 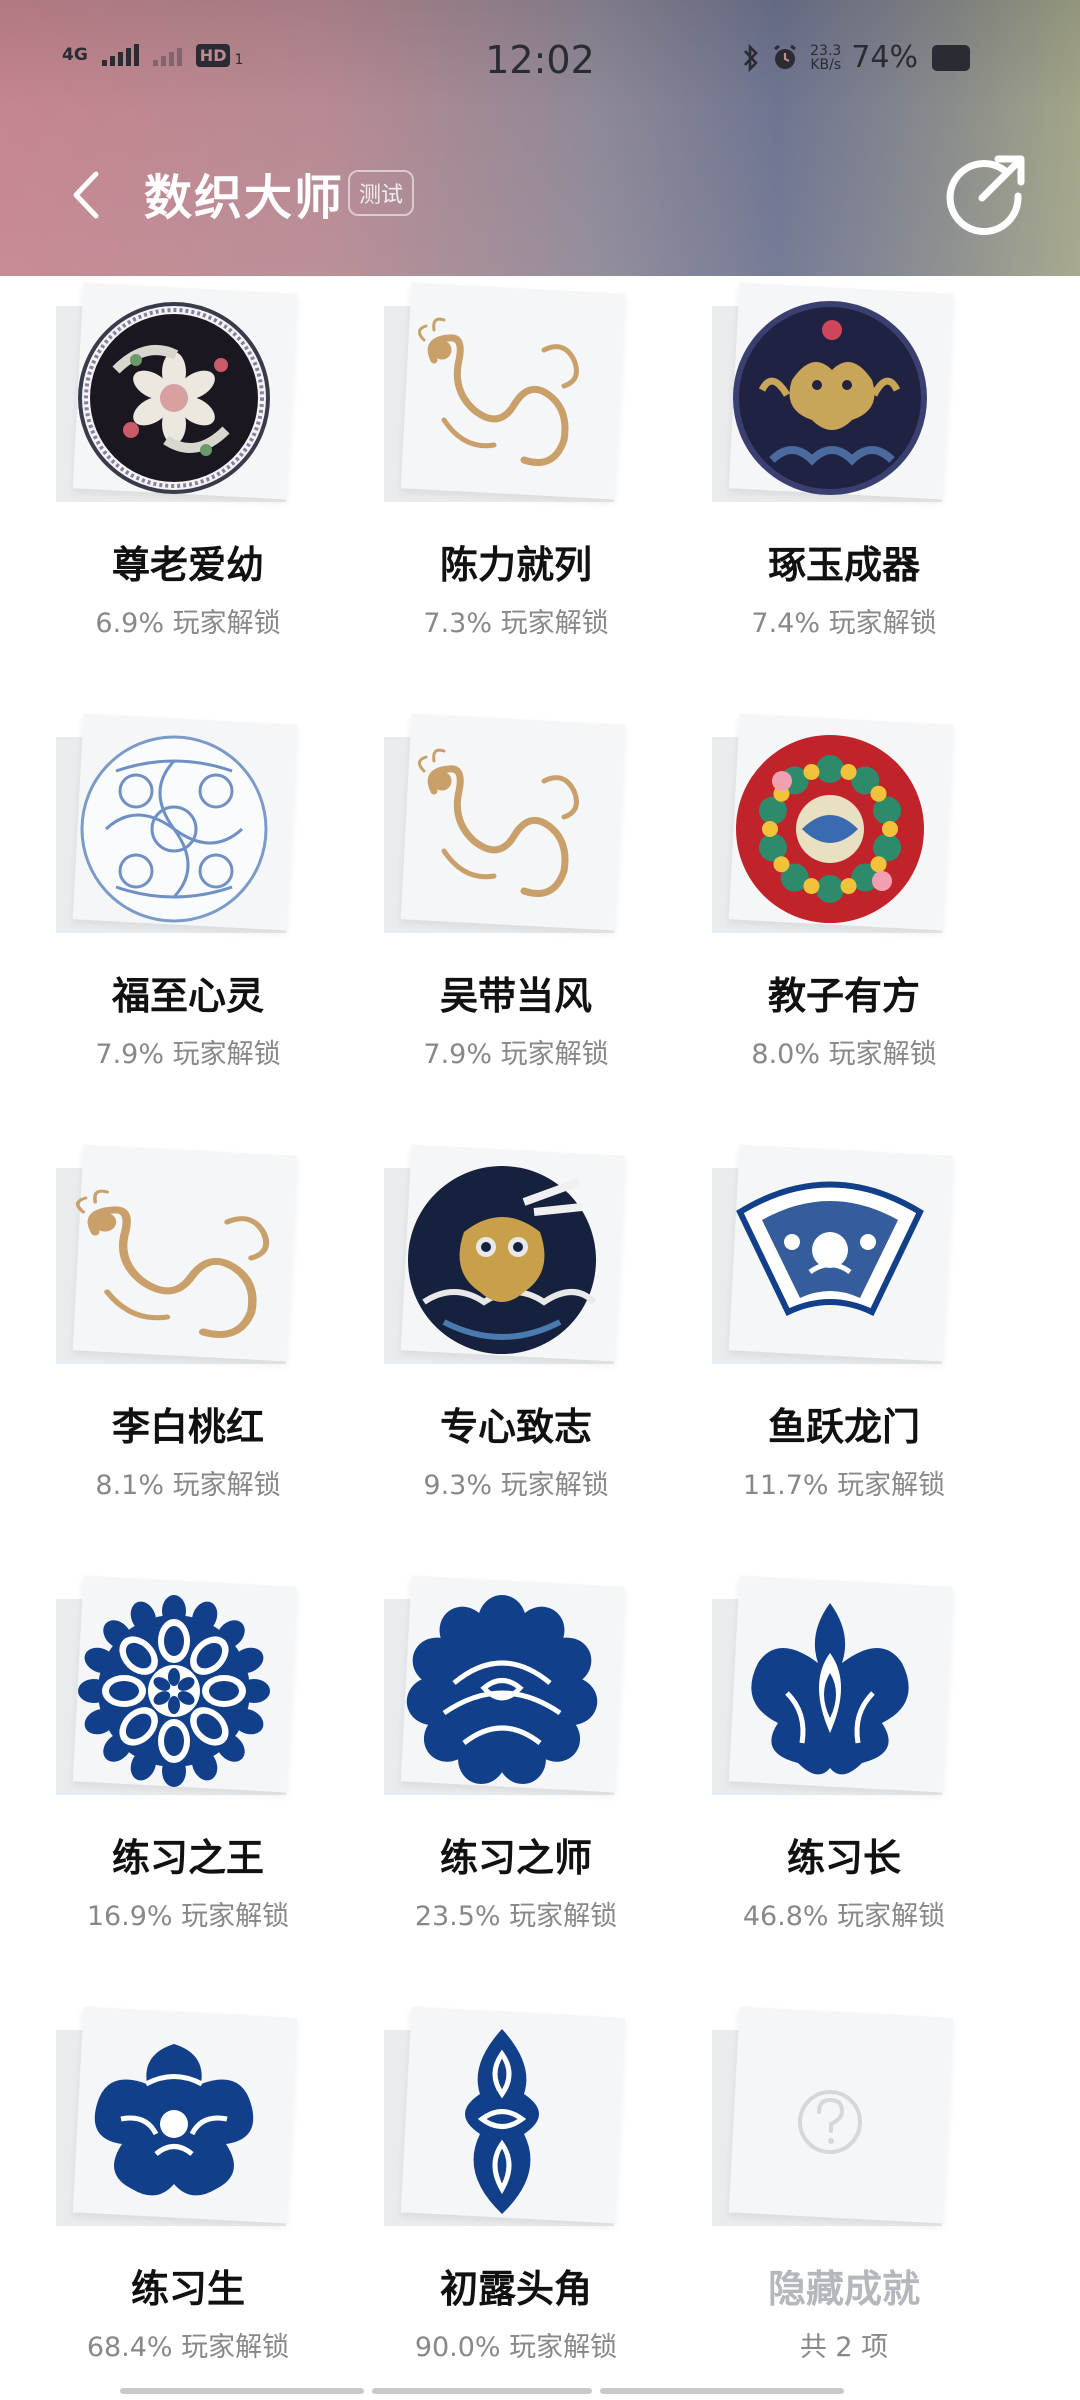 I want to click on achievement-name: 吴带当风, so click(x=515, y=996).